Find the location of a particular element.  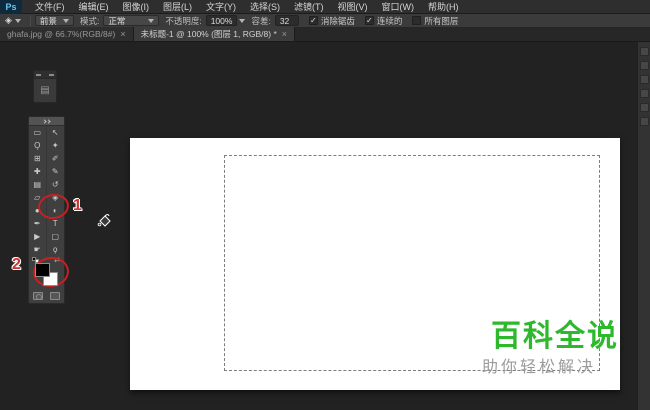

all-layers-checkbox: 所有图层 is located at coordinates (435, 21).